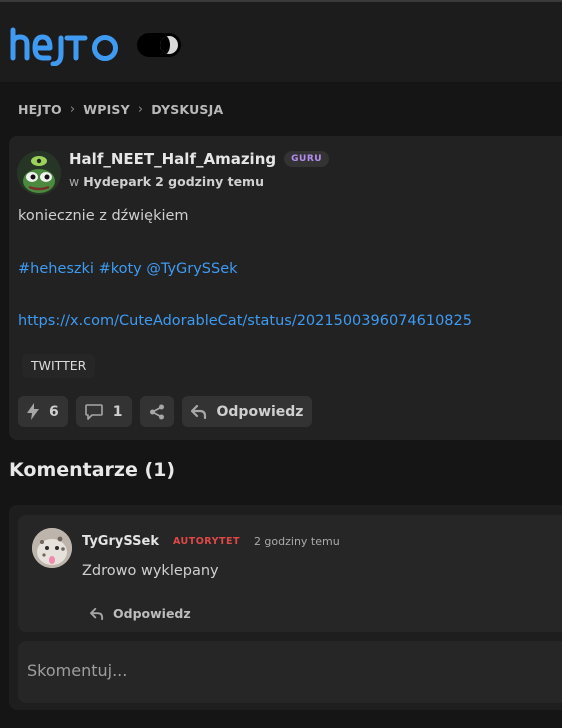  I want to click on comment-time: 2 godziny temu, so click(296, 541).